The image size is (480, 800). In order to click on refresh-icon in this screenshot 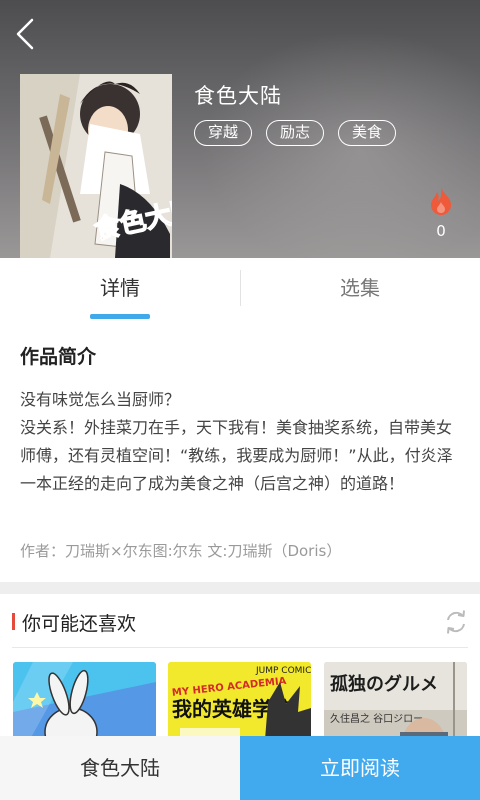, I will do `click(456, 622)`.